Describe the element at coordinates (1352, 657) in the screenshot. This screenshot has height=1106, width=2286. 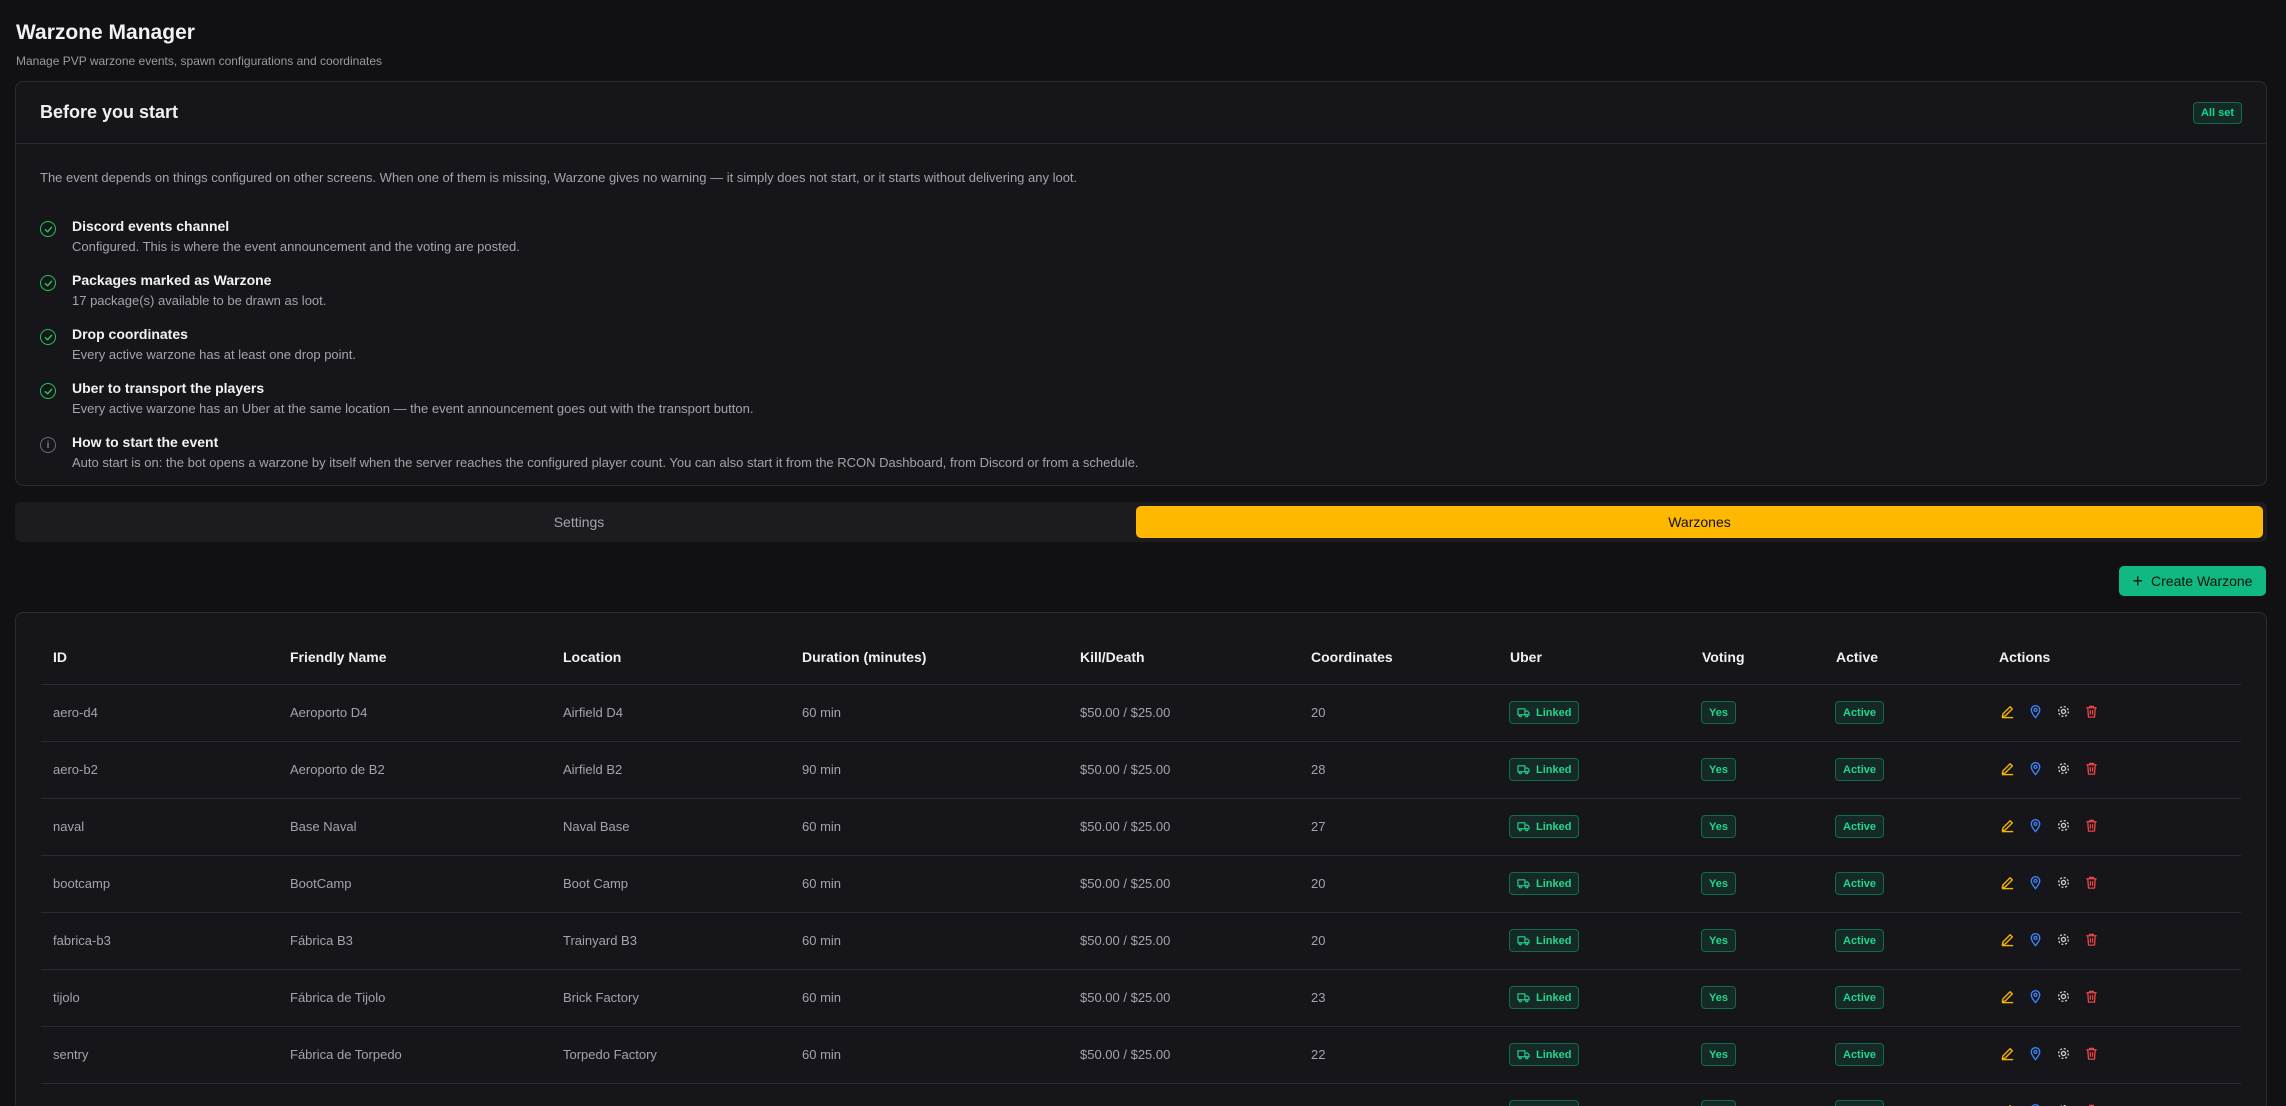
I see `column-header: Coordinates` at that location.